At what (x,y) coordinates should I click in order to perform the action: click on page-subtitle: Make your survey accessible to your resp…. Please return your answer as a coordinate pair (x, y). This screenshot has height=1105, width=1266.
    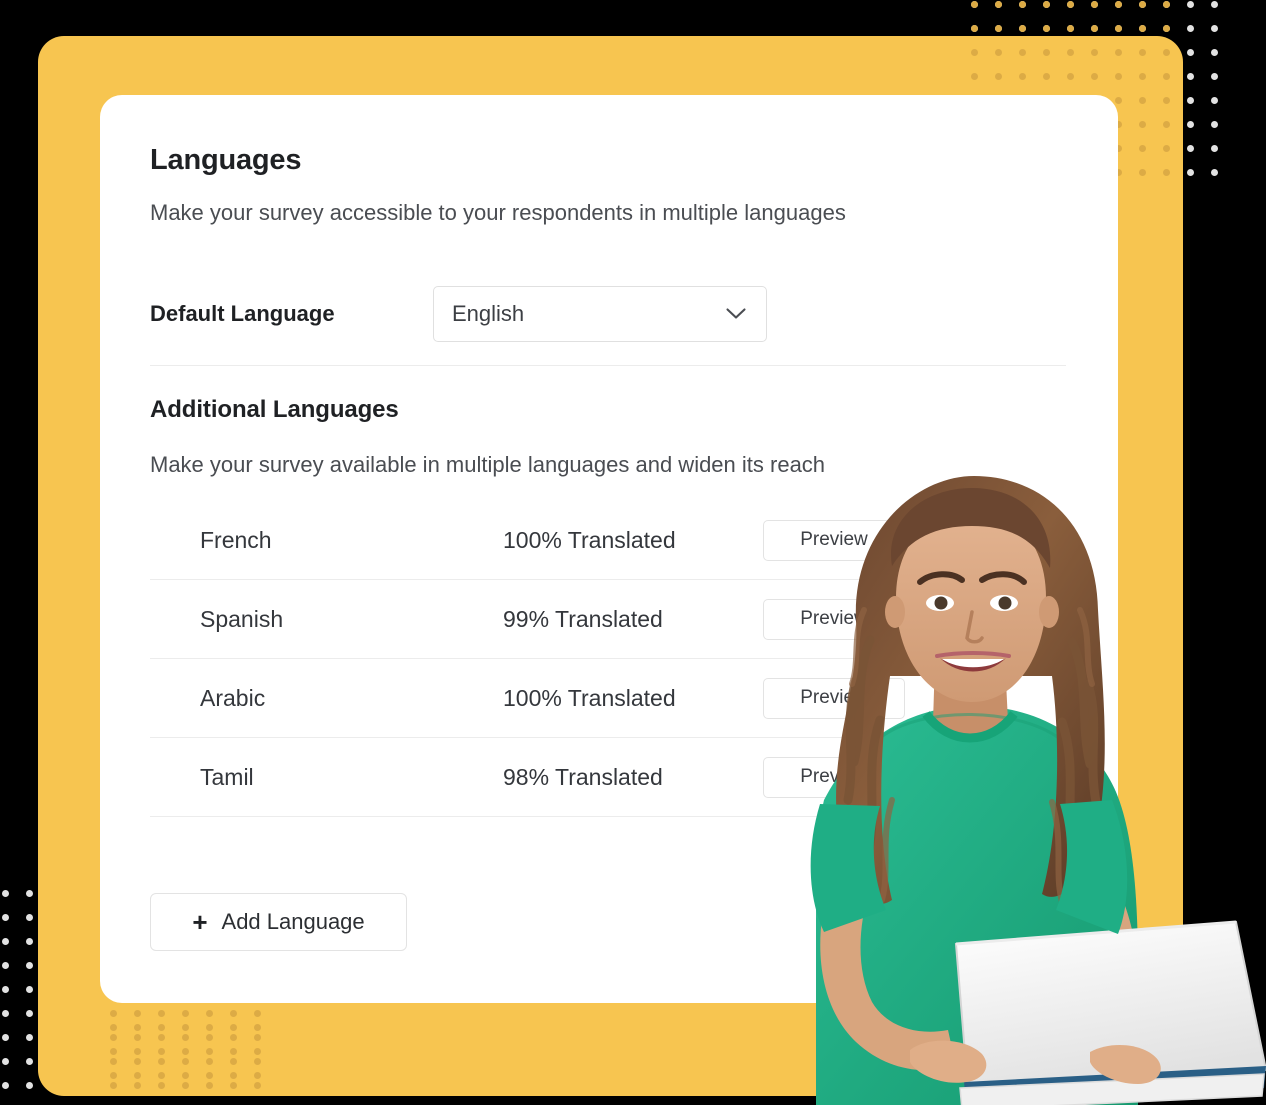
    Looking at the image, I should click on (498, 212).